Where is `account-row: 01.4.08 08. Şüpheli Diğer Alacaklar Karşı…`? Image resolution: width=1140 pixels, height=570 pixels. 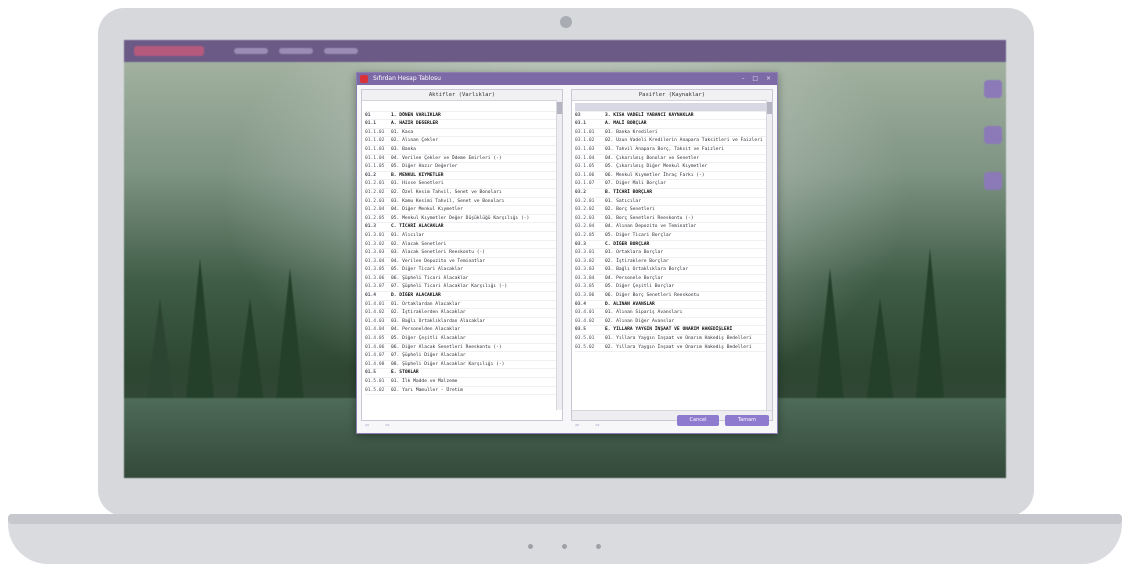 account-row: 01.4.08 08. Şüpheli Diğer Alacaklar Karşı… is located at coordinates (460, 365).